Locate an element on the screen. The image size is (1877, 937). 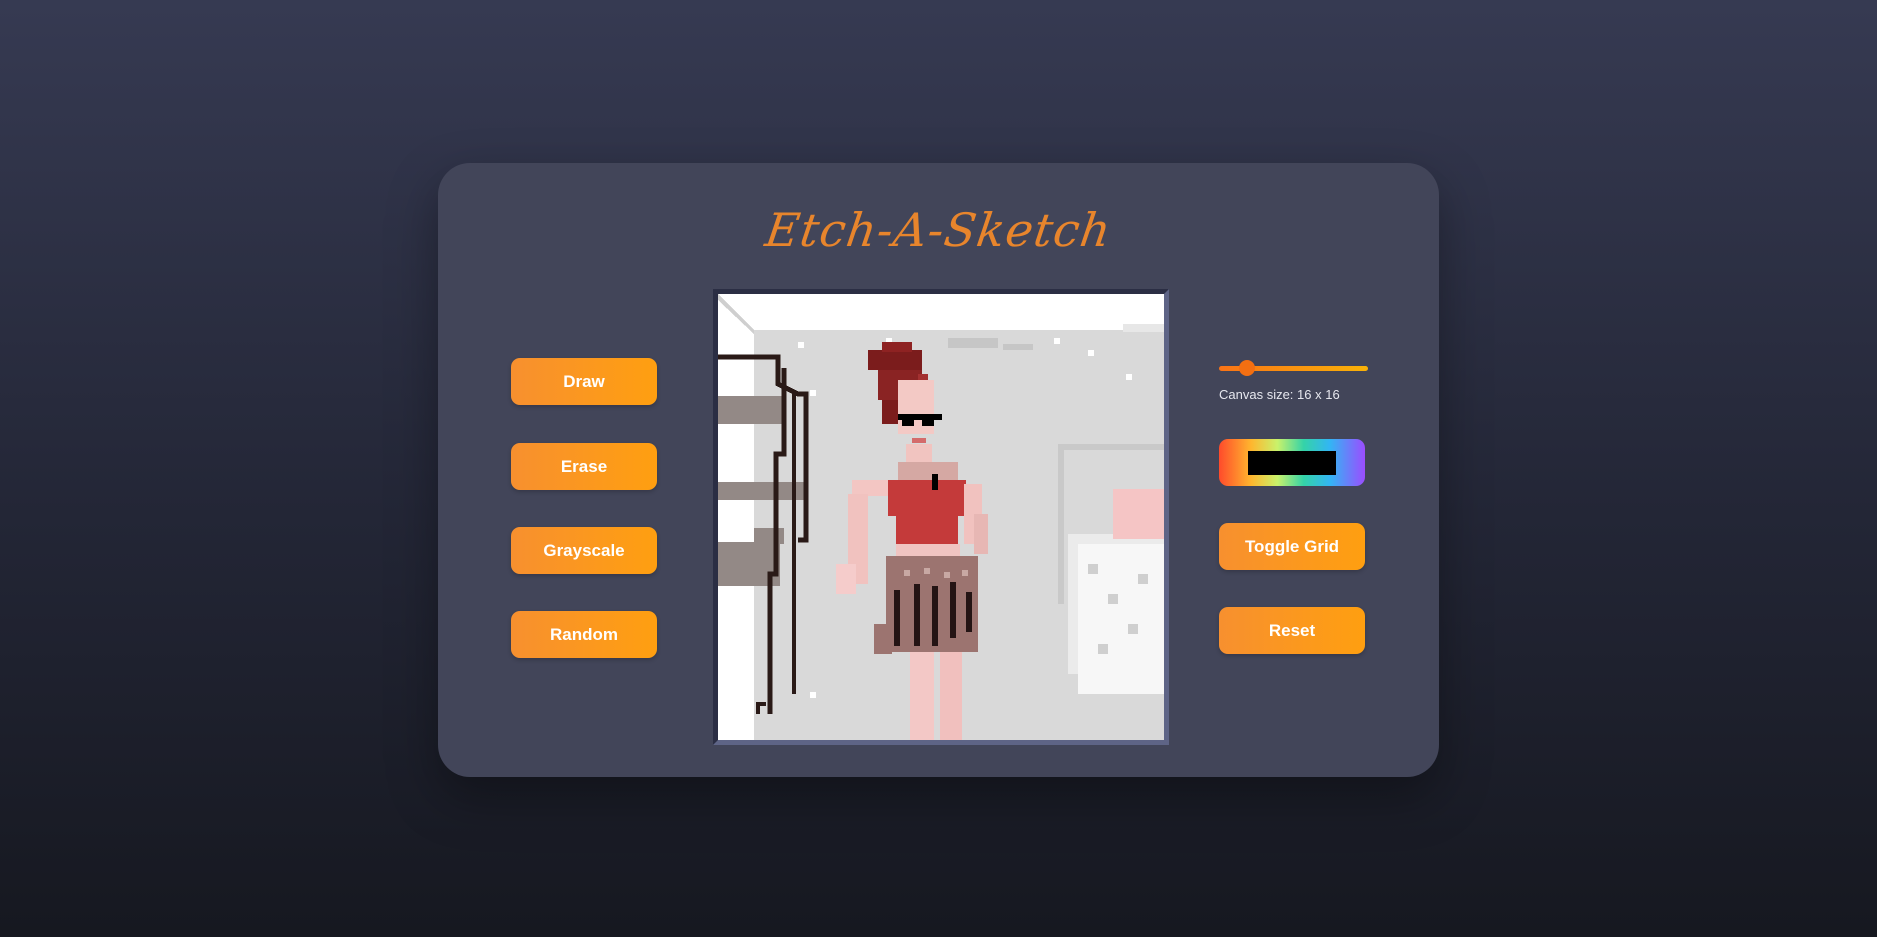
canvas-size-slider is located at coordinates (1293, 368).